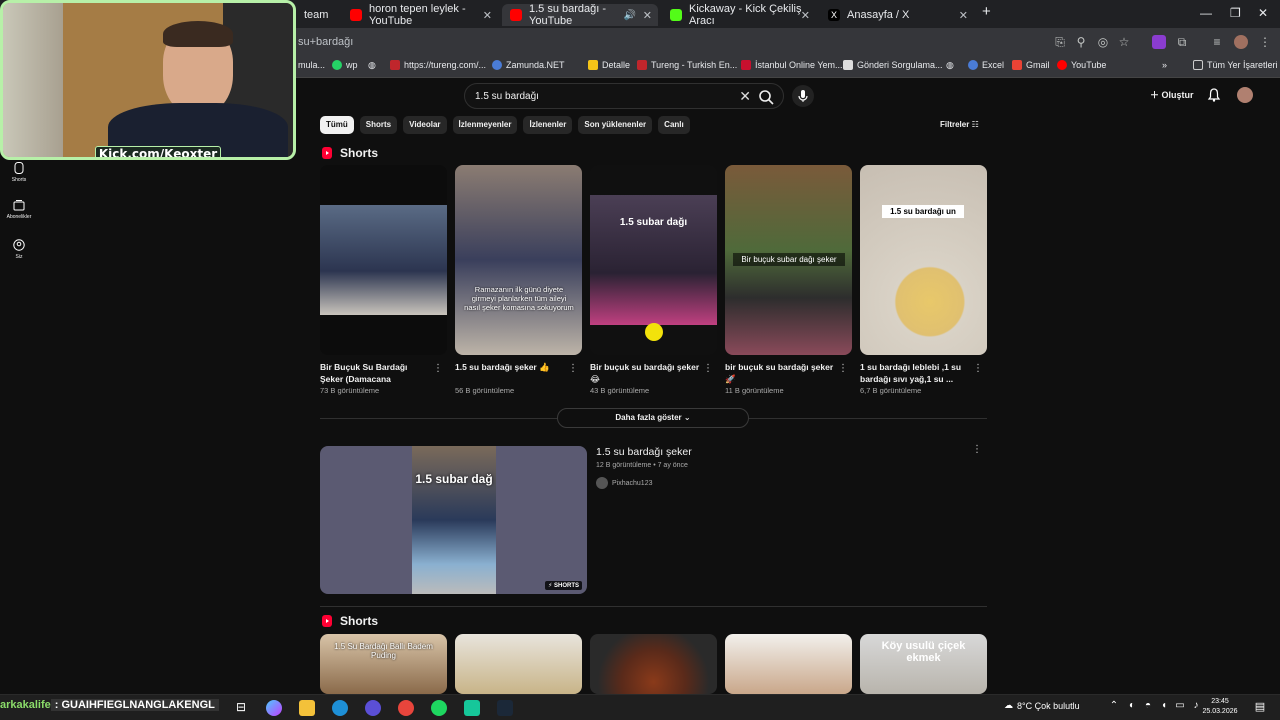 Image resolution: width=1280 pixels, height=720 pixels. Describe the element at coordinates (1235, 13) in the screenshot. I see `maximize-button: ❐` at that location.